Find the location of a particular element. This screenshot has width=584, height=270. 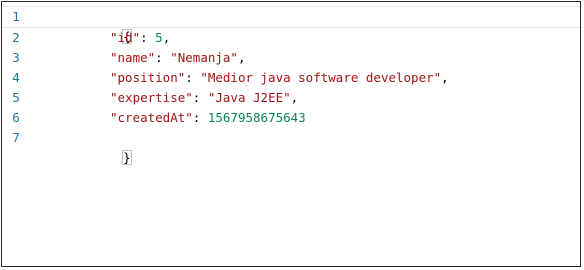

json-value: 5 is located at coordinates (159, 37).